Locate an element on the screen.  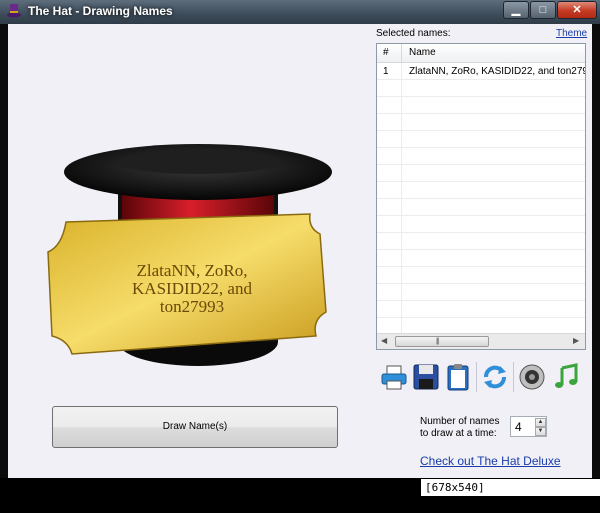
theme-link: Theme is located at coordinates (571, 33).